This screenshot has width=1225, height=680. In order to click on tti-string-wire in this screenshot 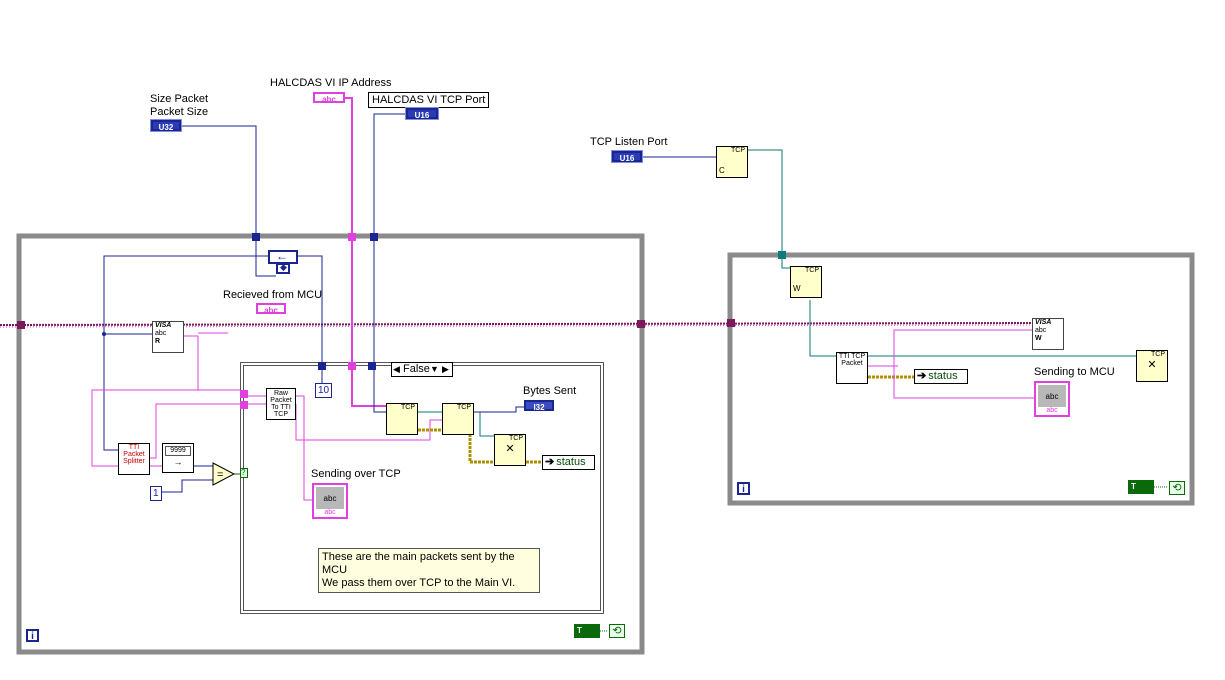, I will do `click(951, 348)`.